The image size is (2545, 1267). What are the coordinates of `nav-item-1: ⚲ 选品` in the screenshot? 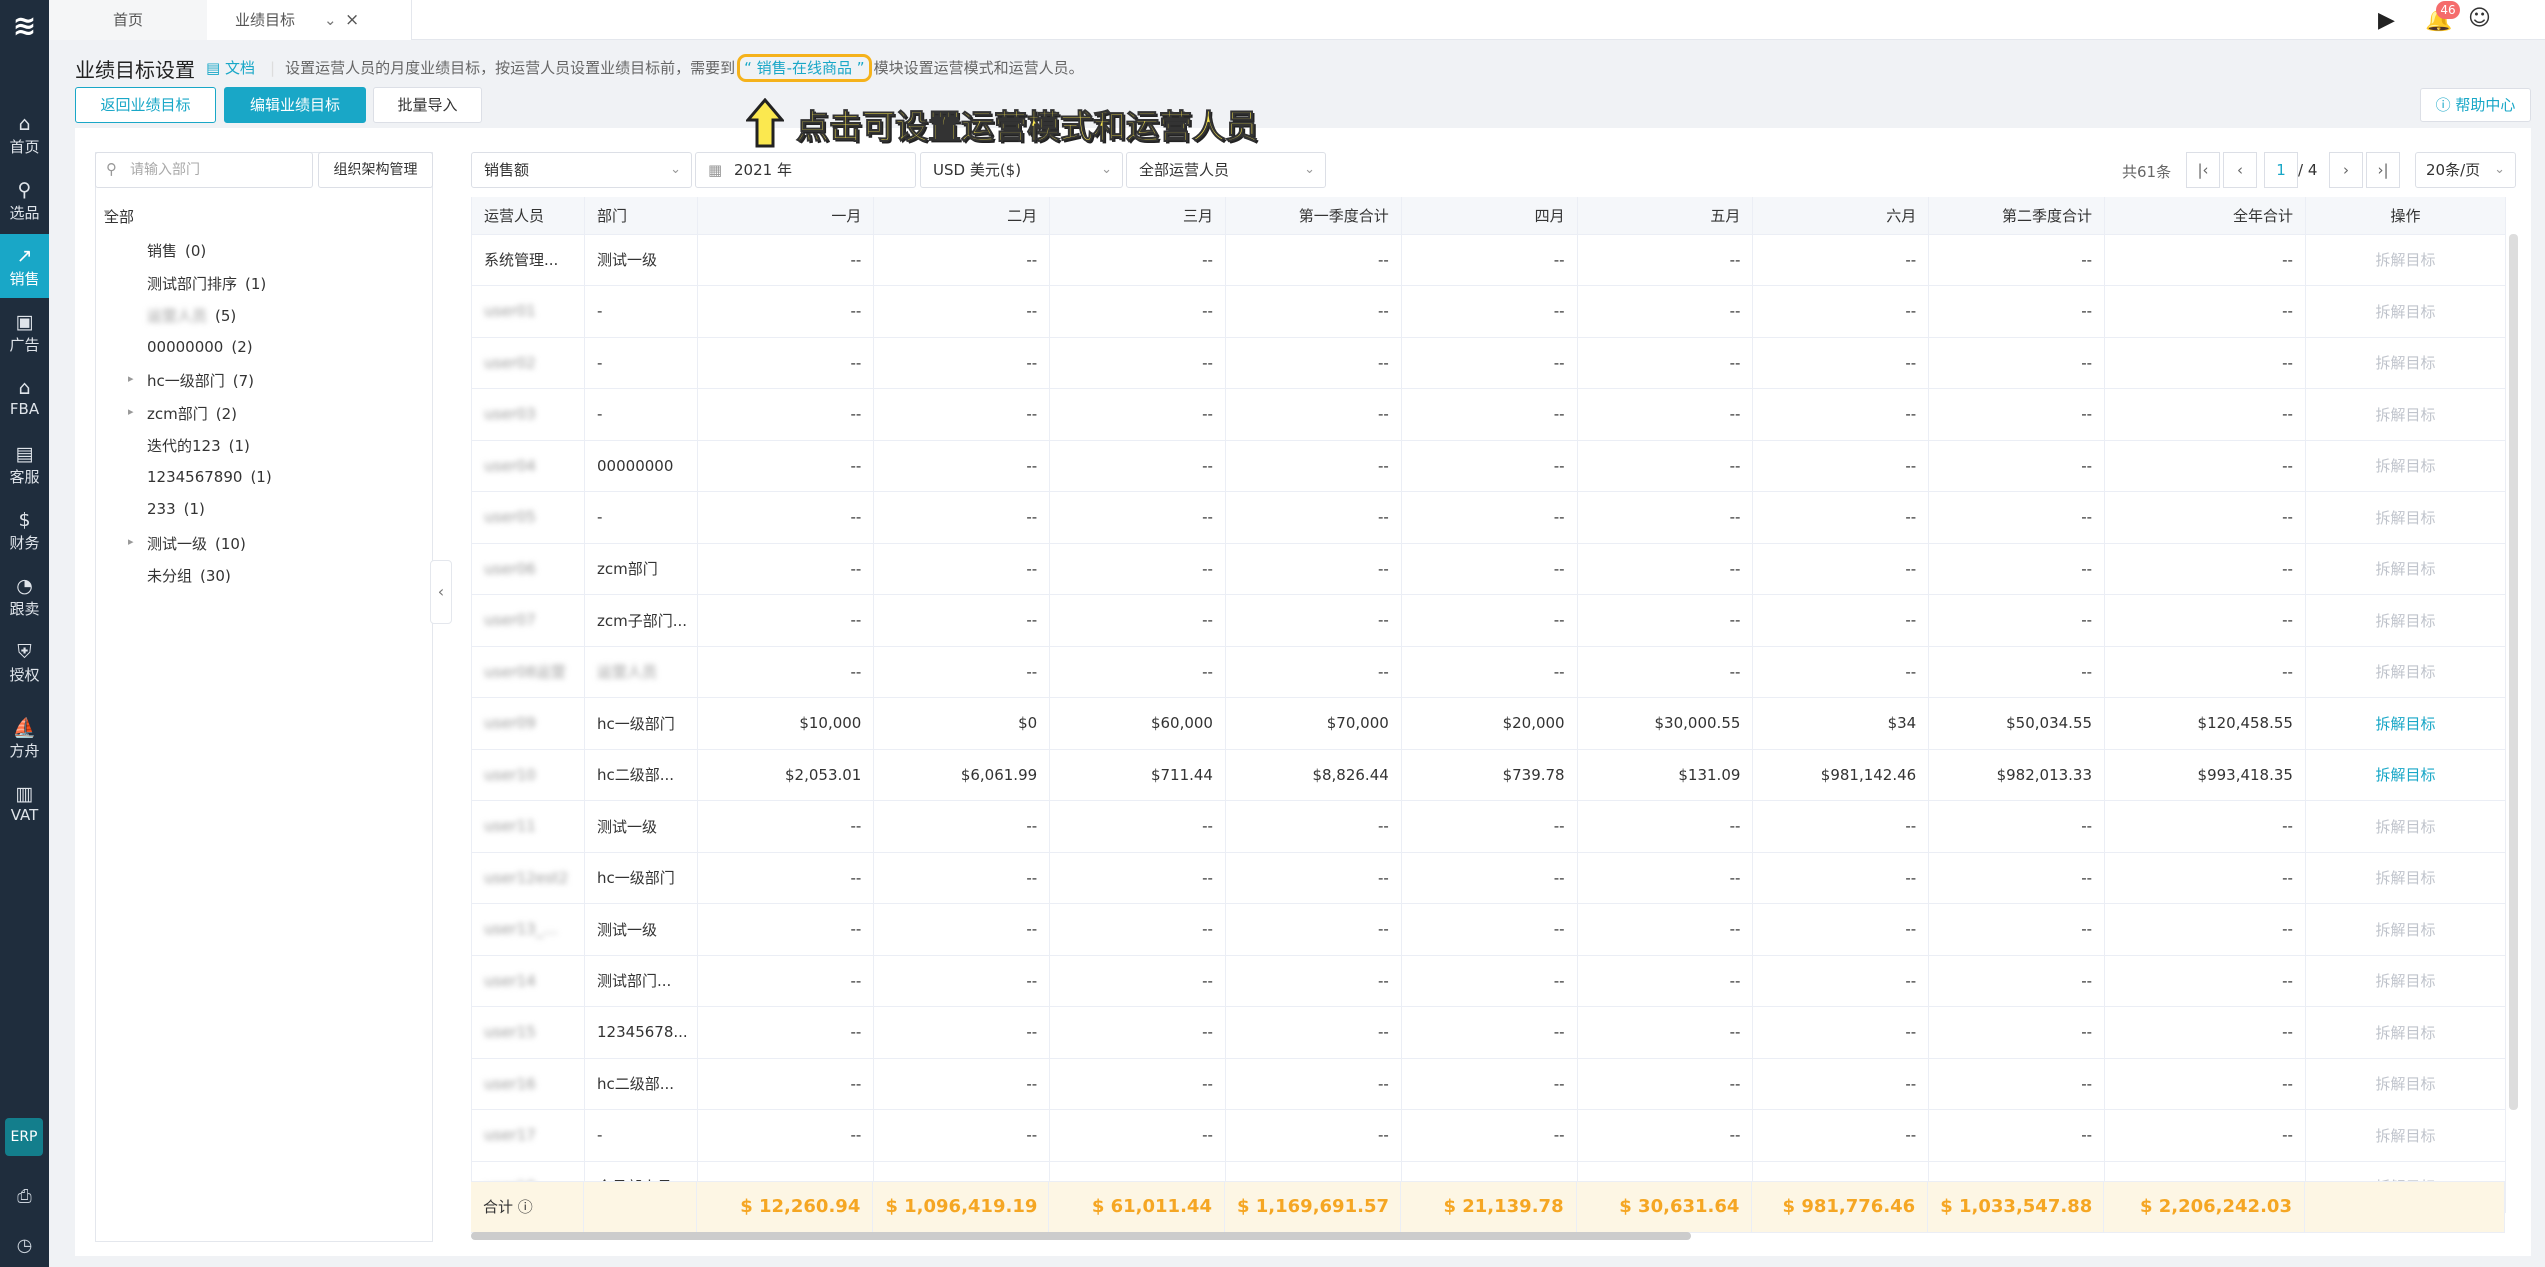 It's located at (24, 200).